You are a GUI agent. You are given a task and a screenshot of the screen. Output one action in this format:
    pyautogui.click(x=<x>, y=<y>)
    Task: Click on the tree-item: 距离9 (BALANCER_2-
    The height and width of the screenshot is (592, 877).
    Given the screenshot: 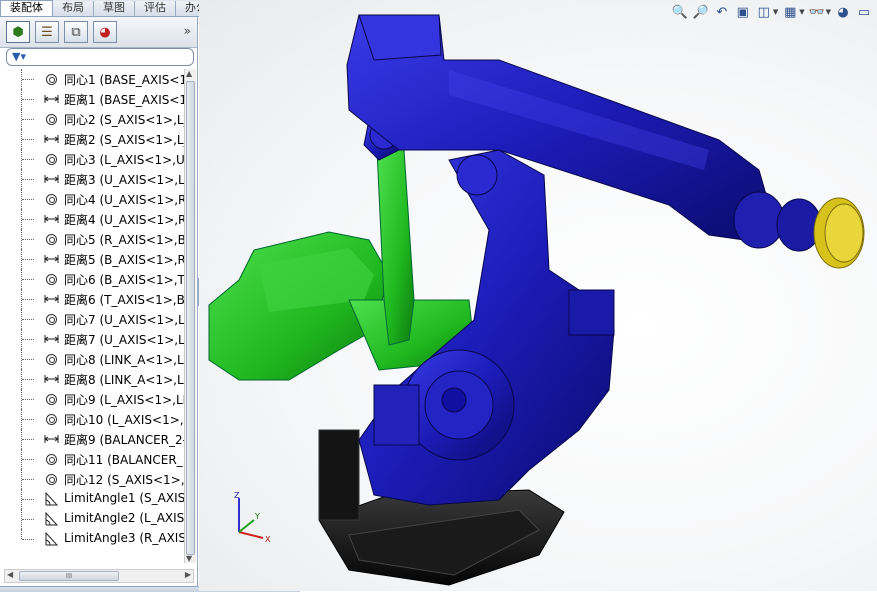 What is the action you would take?
    pyautogui.click(x=92, y=439)
    